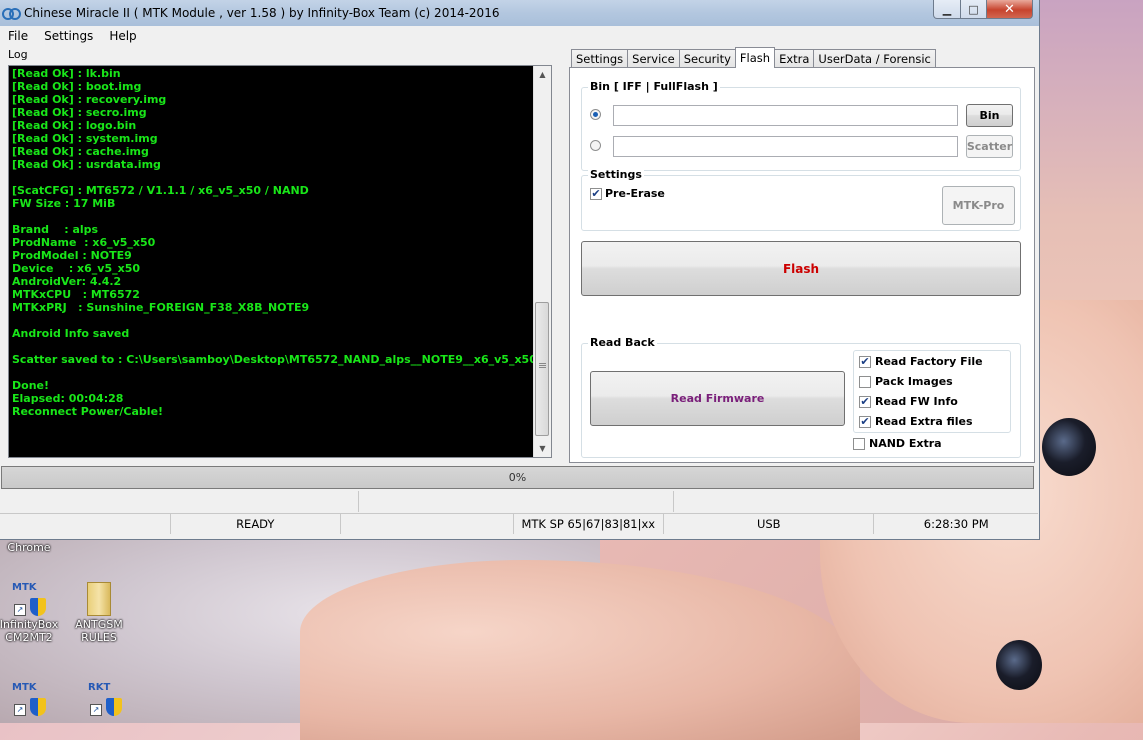 The width and height of the screenshot is (1143, 740). What do you see at coordinates (785, 115) in the screenshot?
I see `bin-path-input` at bounding box center [785, 115].